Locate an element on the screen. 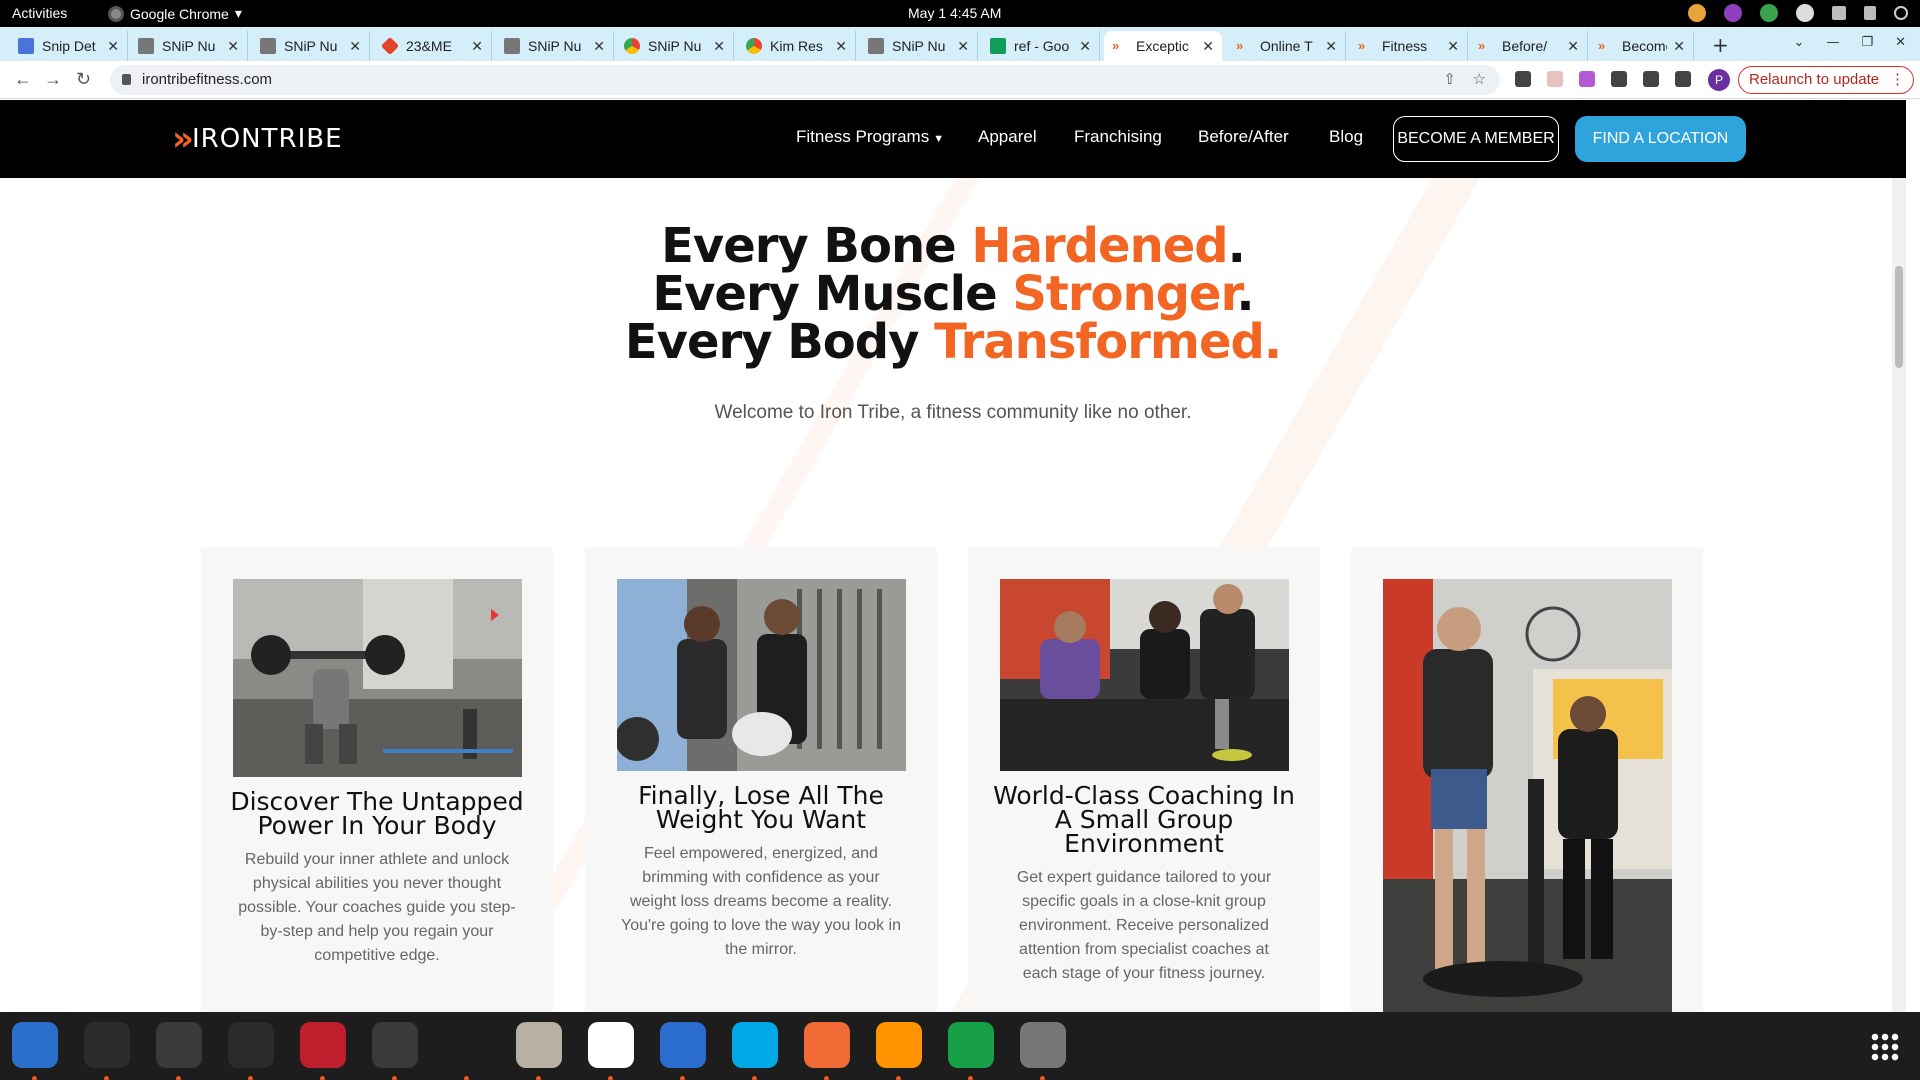 The image size is (1920, 1080). nav-franchising: Franchising is located at coordinates (1118, 137).